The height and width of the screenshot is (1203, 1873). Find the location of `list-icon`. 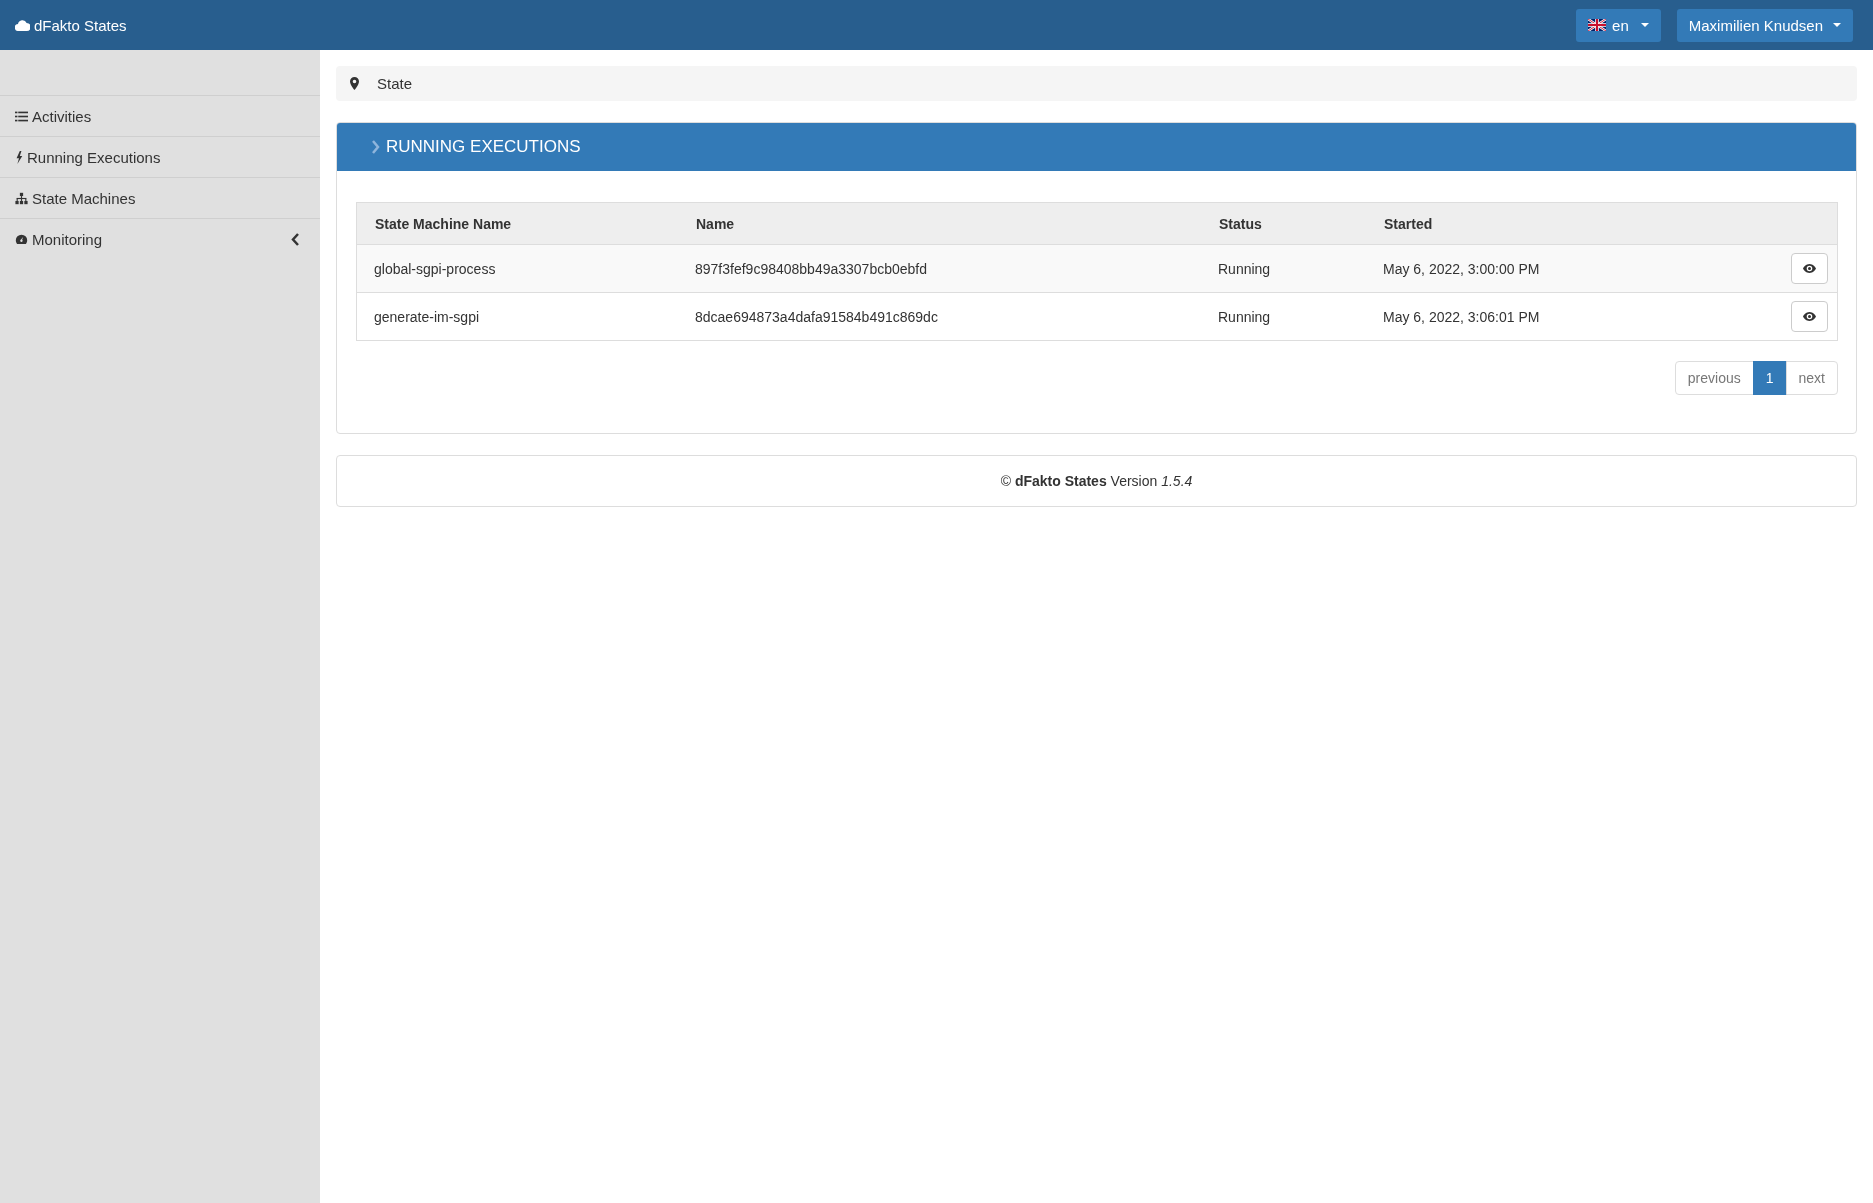

list-icon is located at coordinates (21, 116).